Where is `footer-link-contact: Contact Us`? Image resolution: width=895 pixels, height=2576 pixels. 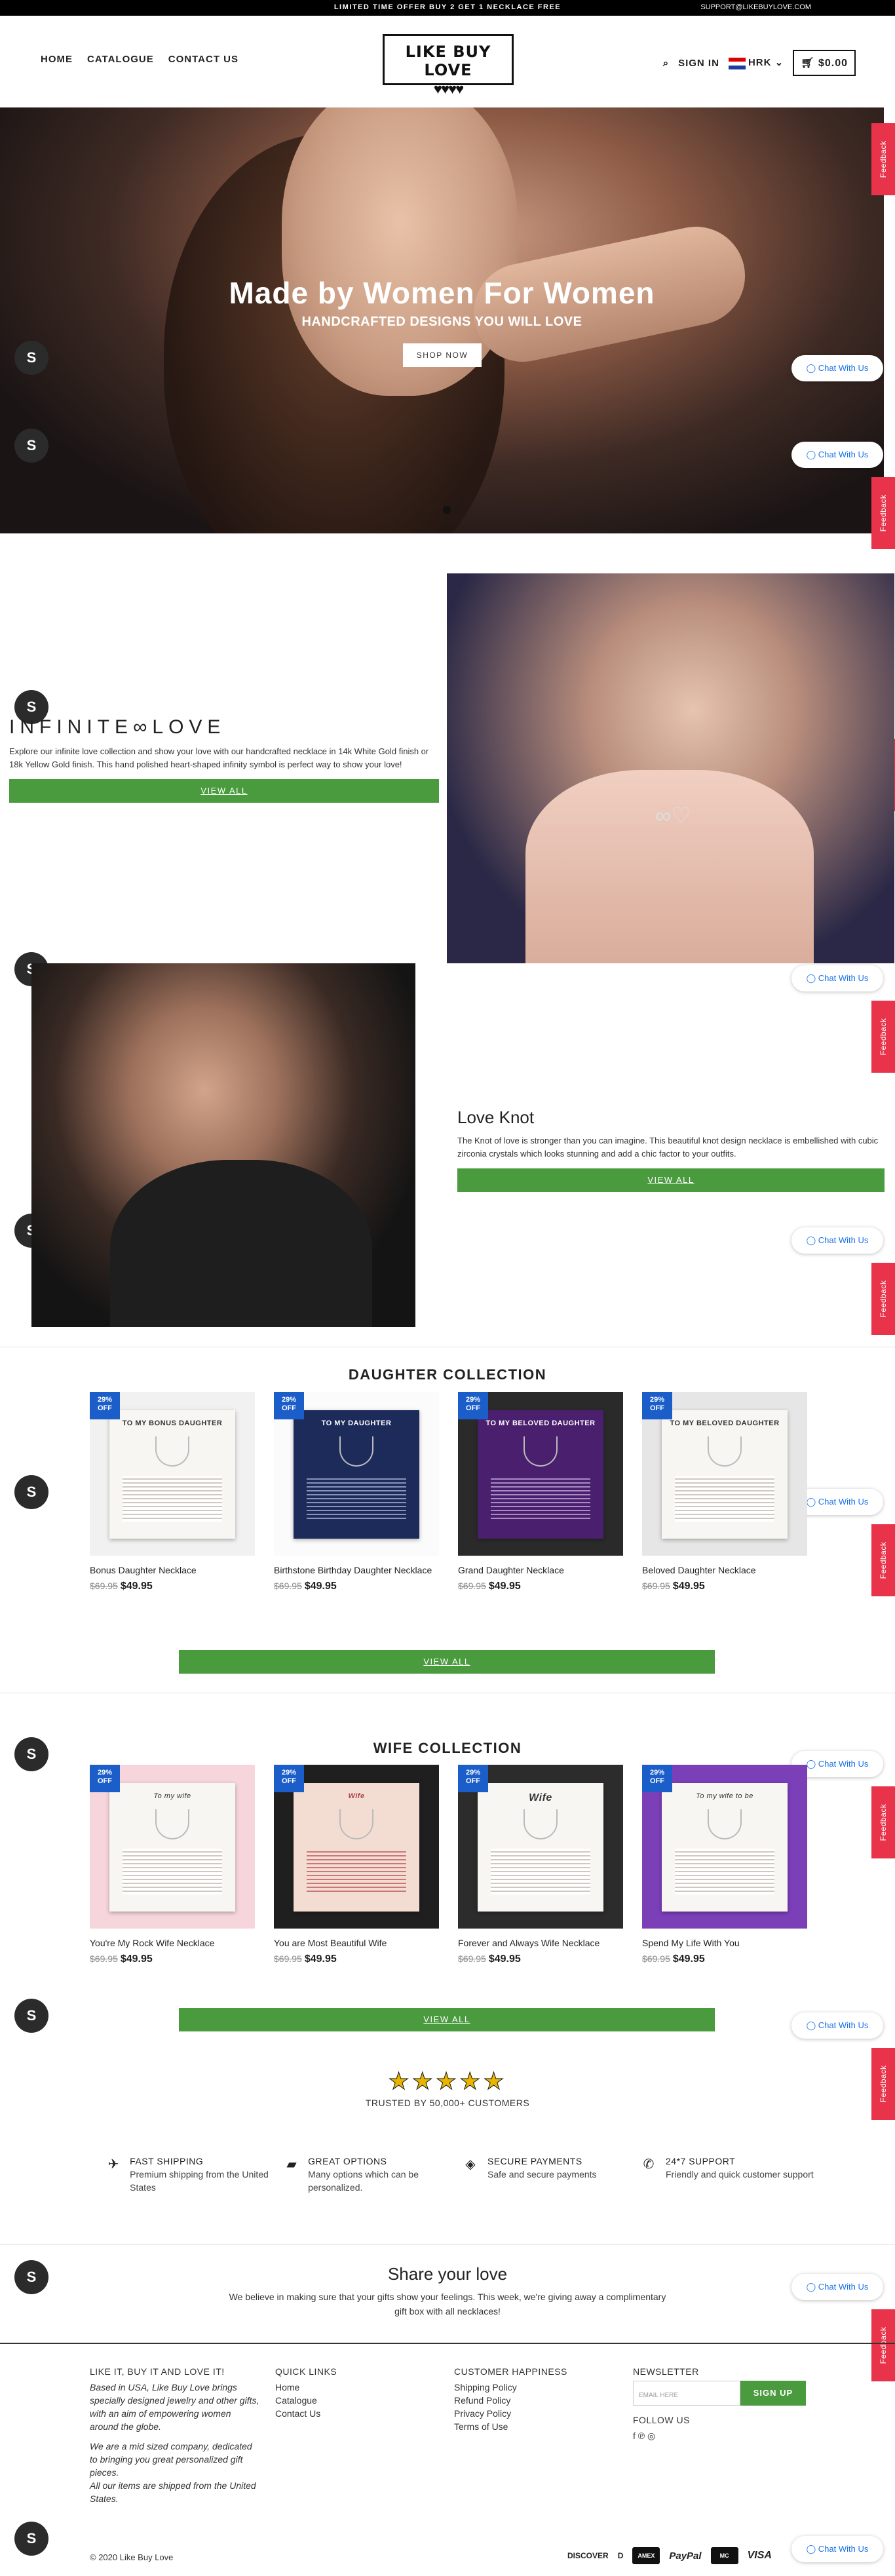
footer-link-contact: Contact Us is located at coordinates (306, 2413).